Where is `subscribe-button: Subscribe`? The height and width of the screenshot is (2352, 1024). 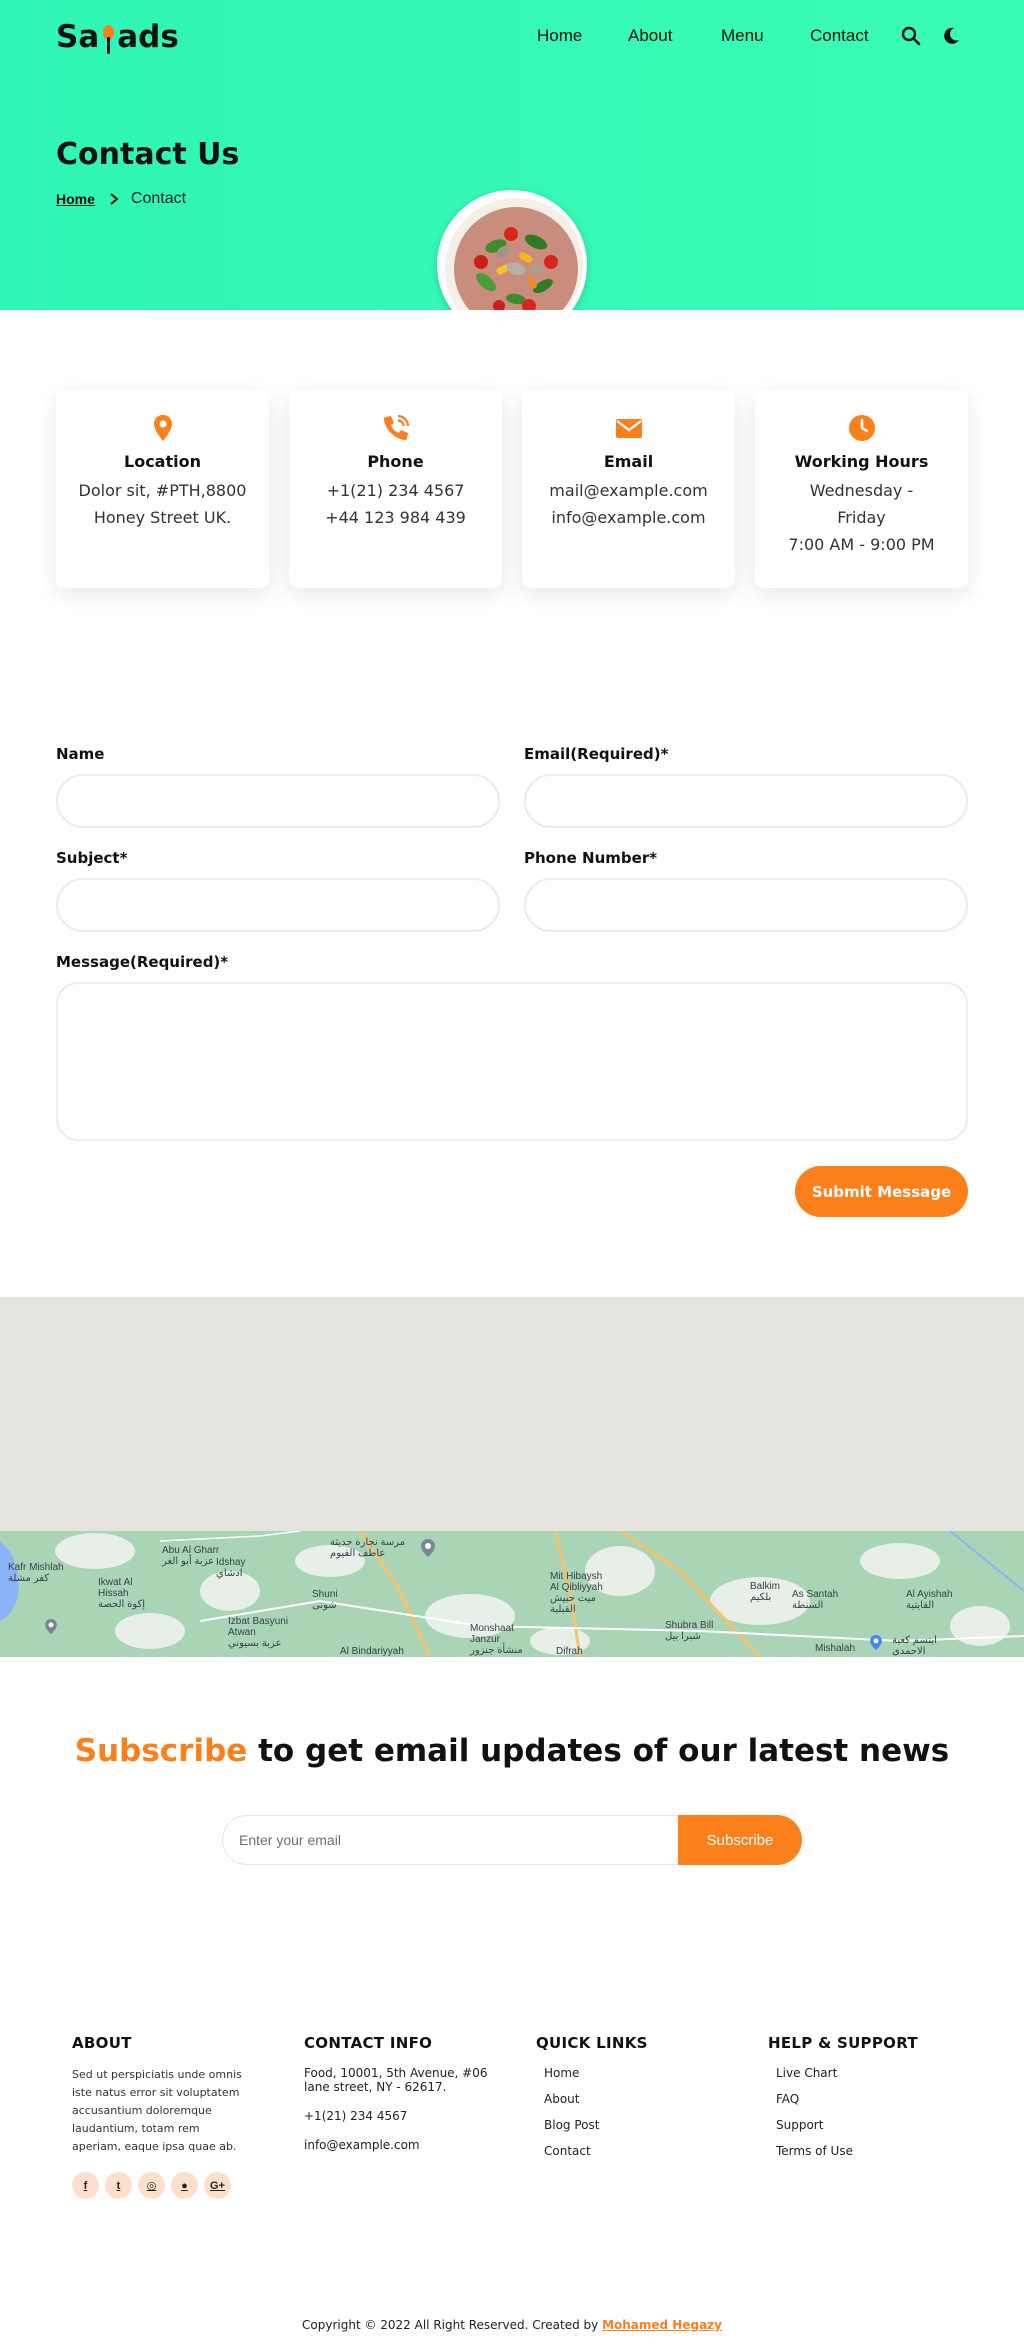
subscribe-button: Subscribe is located at coordinates (740, 1840).